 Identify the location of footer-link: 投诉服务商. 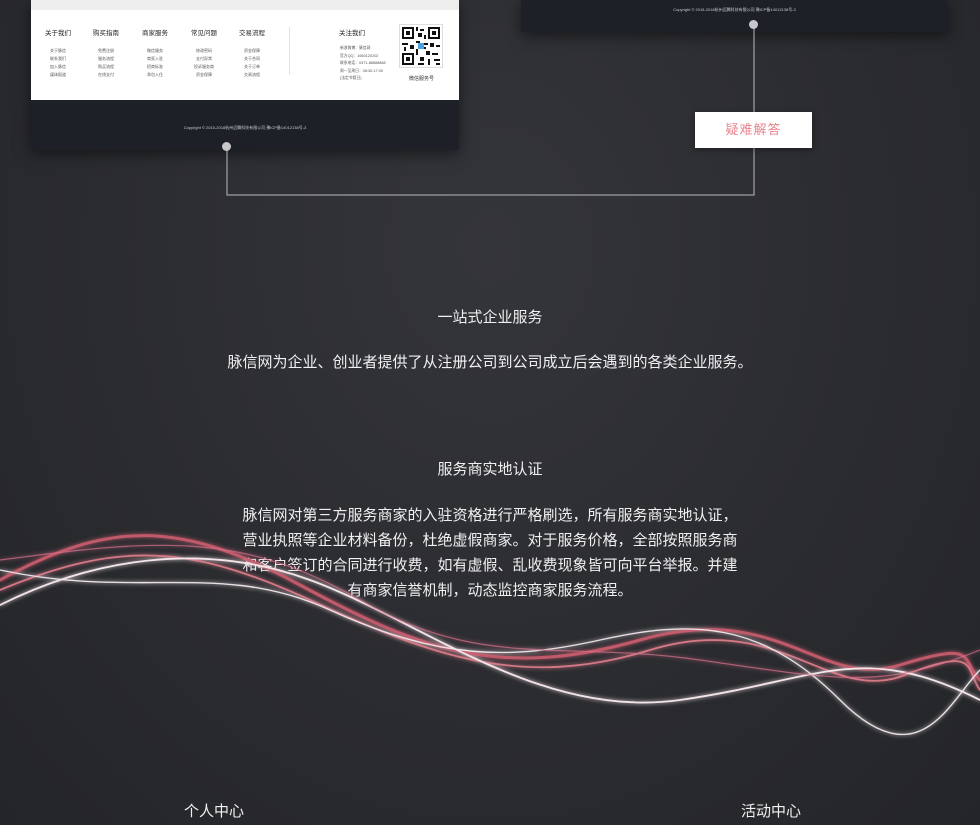
(204, 67).